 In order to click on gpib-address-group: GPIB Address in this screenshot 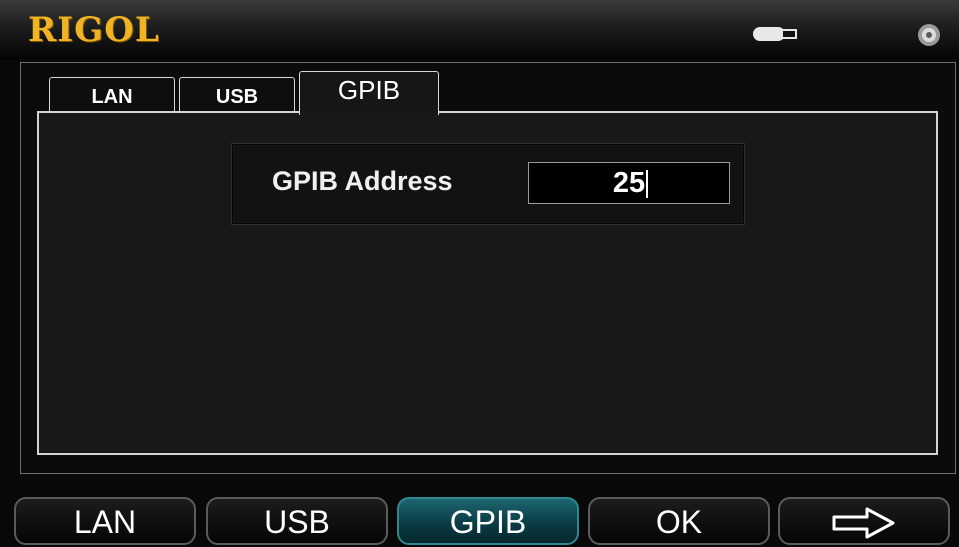, I will do `click(488, 184)`.